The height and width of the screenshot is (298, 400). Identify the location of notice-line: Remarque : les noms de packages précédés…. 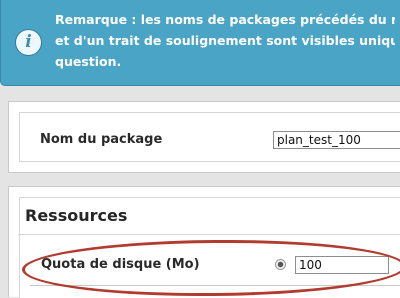
(225, 19).